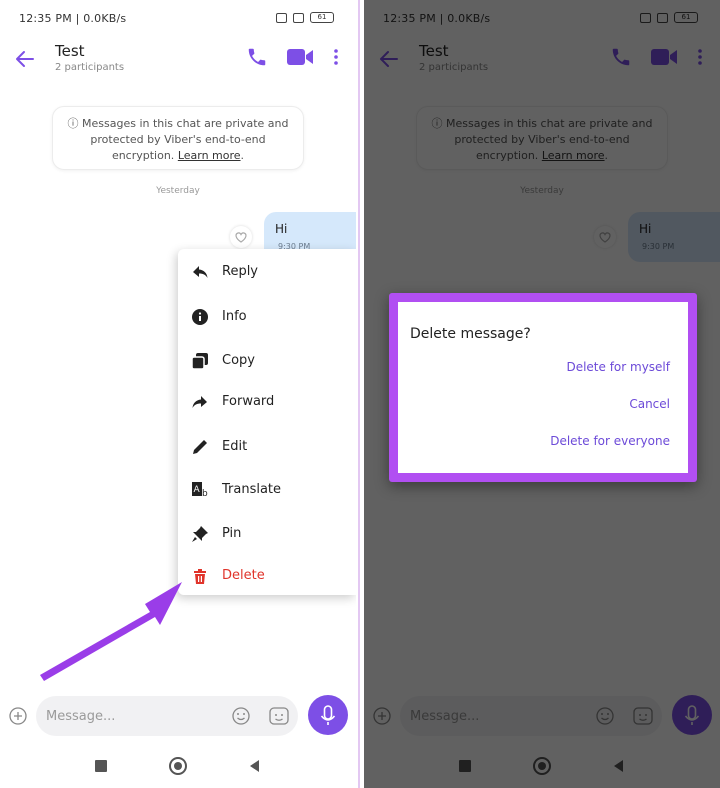 Image resolution: width=720 pixels, height=788 pixels. Describe the element at coordinates (200, 447) in the screenshot. I see `edit-pencil-icon` at that location.